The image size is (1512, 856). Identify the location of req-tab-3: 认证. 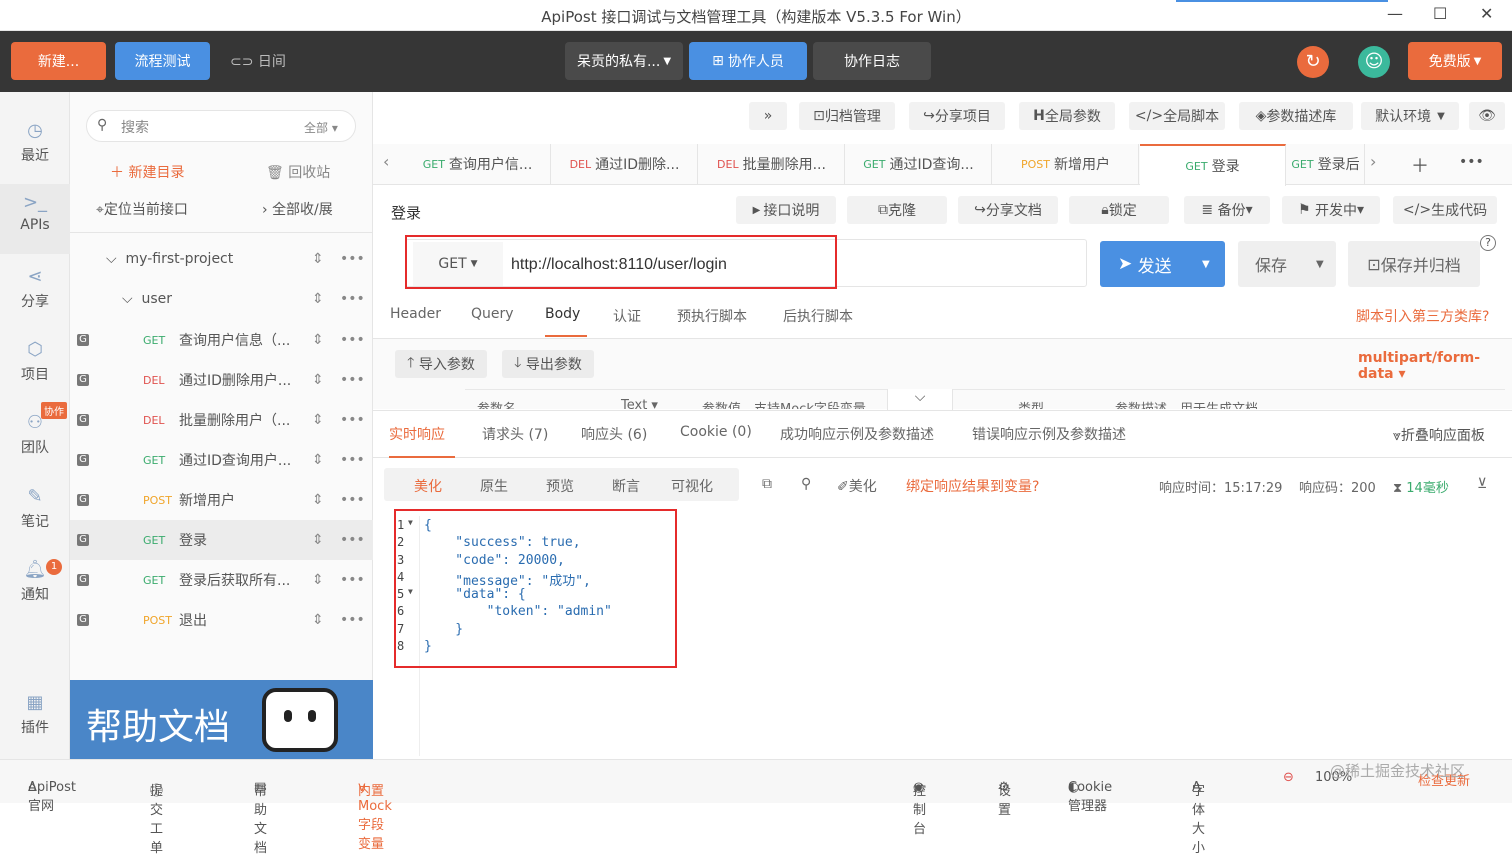
(627, 316).